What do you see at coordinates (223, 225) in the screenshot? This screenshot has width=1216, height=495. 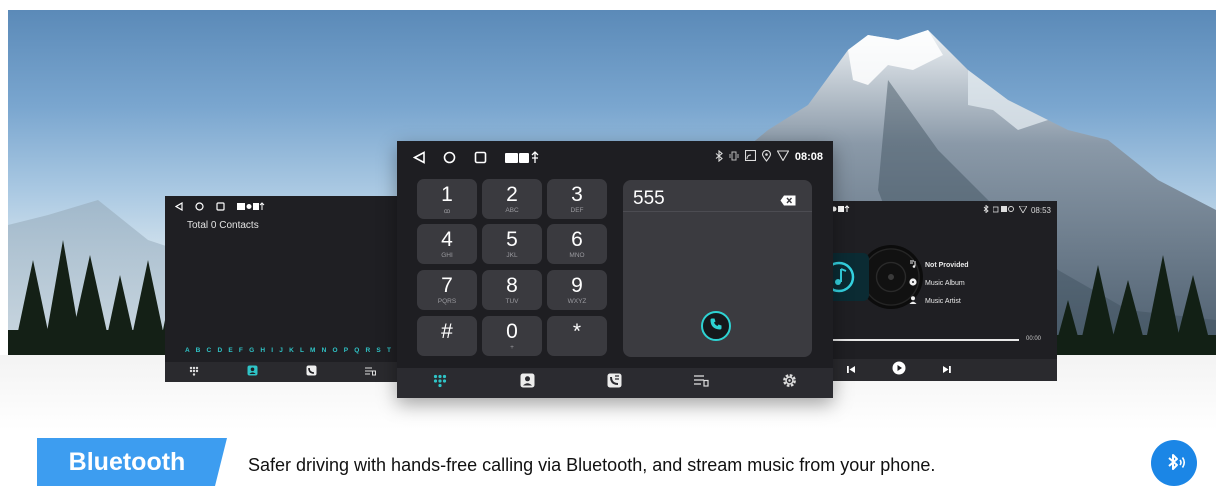 I see `contacts-count: Total 0 Contacts` at bounding box center [223, 225].